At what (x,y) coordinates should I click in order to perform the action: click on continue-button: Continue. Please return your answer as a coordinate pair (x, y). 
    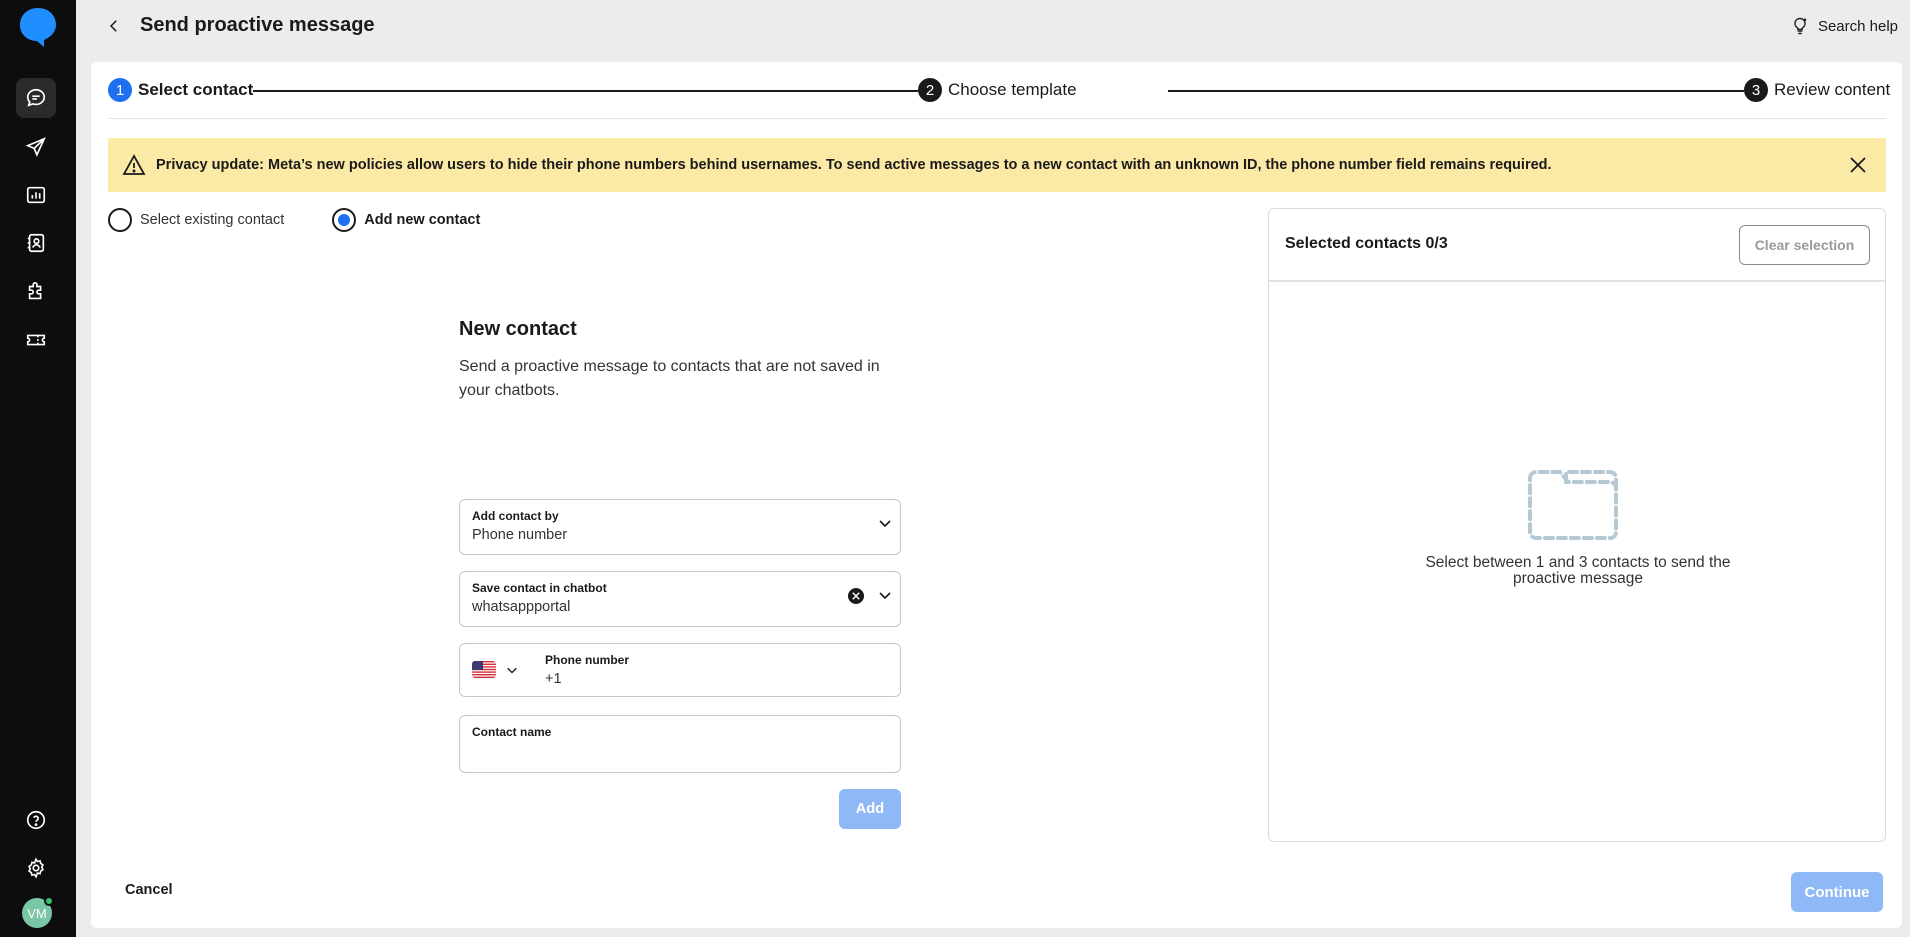
    Looking at the image, I should click on (1837, 892).